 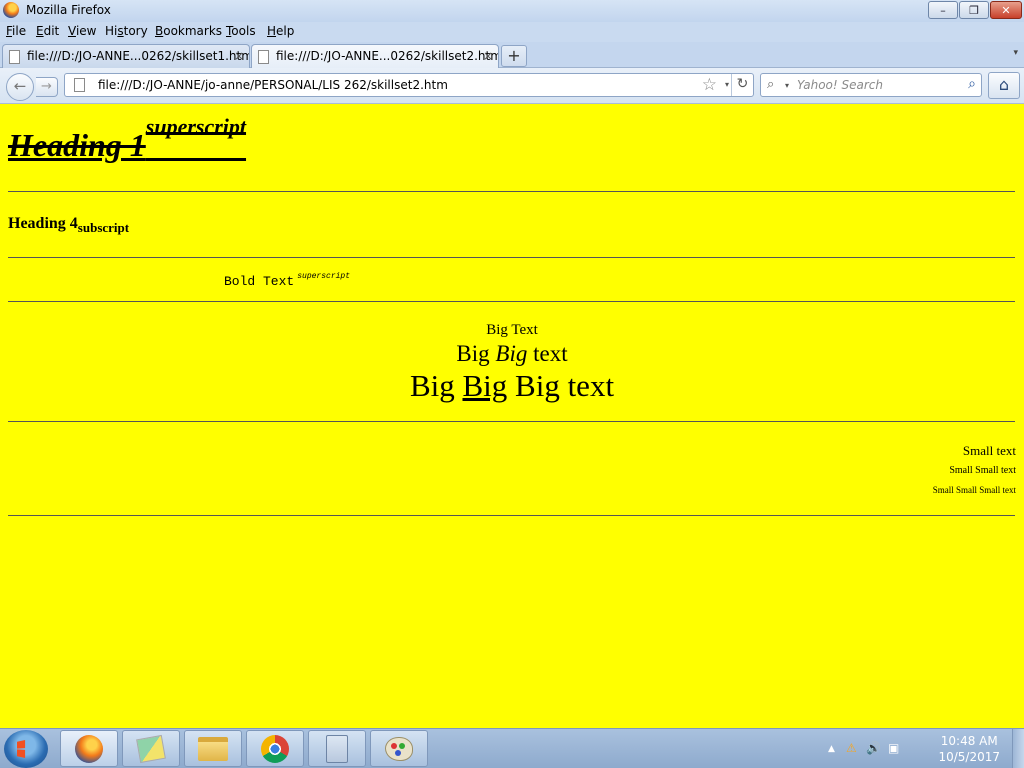 I want to click on forward-button: →, so click(x=47, y=87).